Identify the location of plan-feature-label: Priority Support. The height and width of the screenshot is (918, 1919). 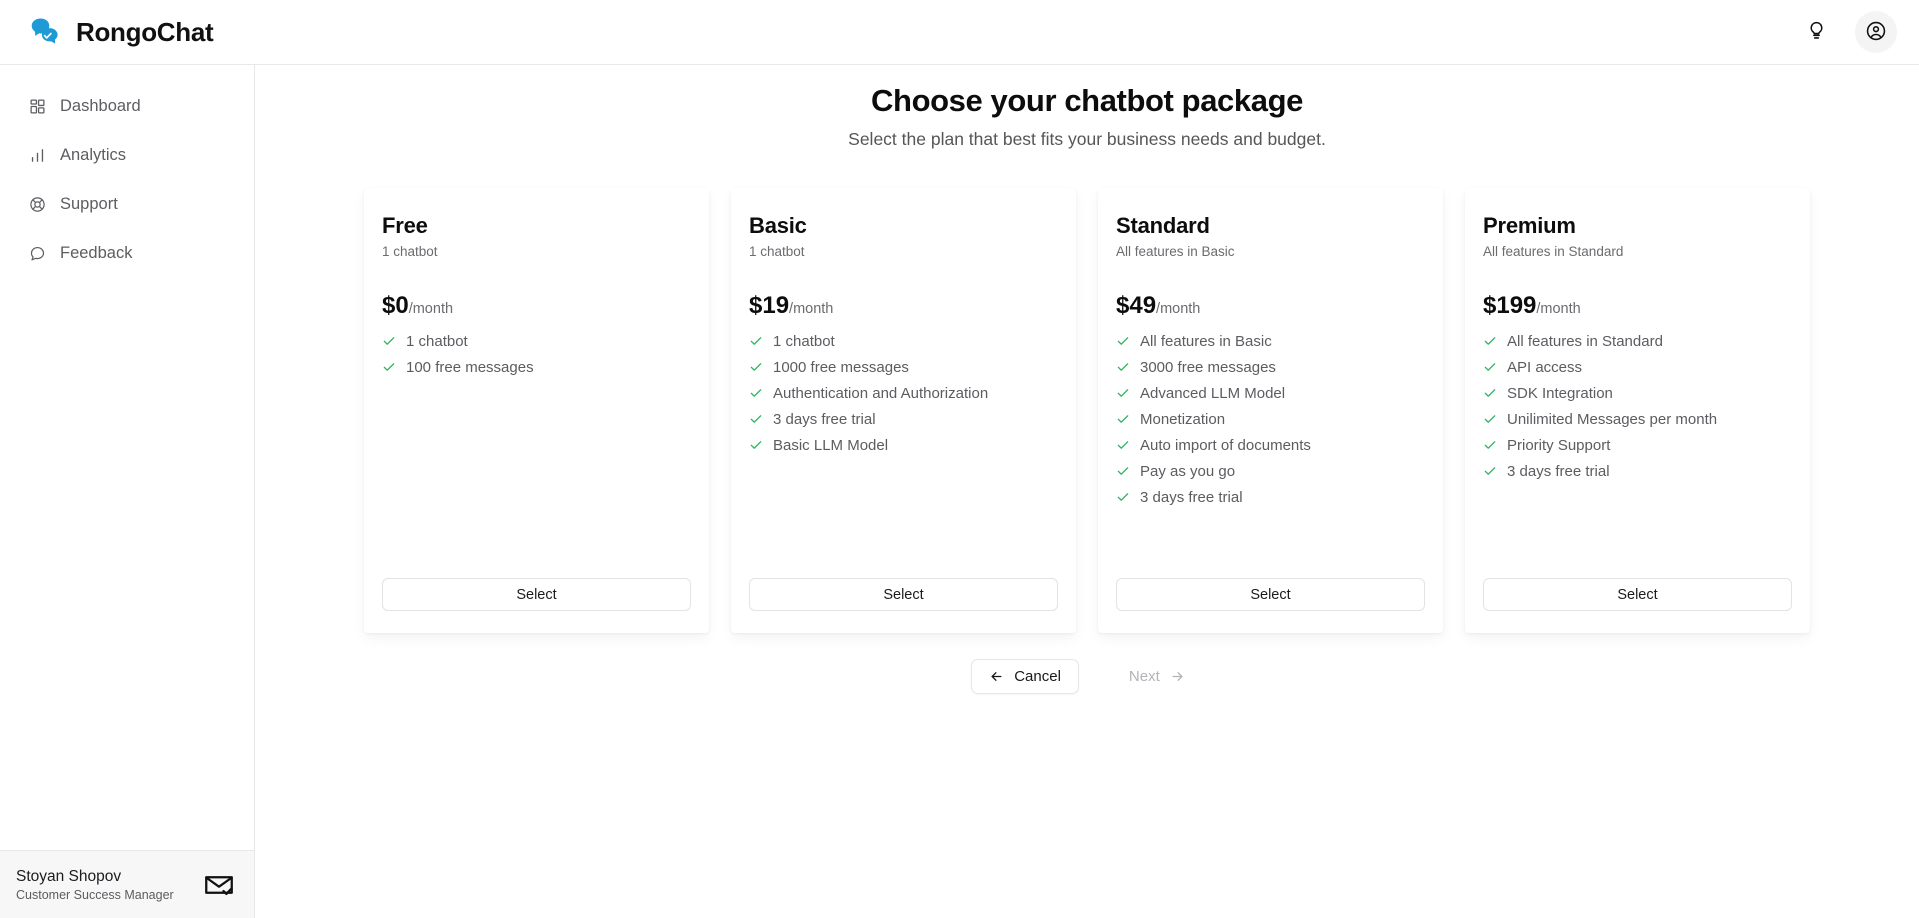
(1559, 445).